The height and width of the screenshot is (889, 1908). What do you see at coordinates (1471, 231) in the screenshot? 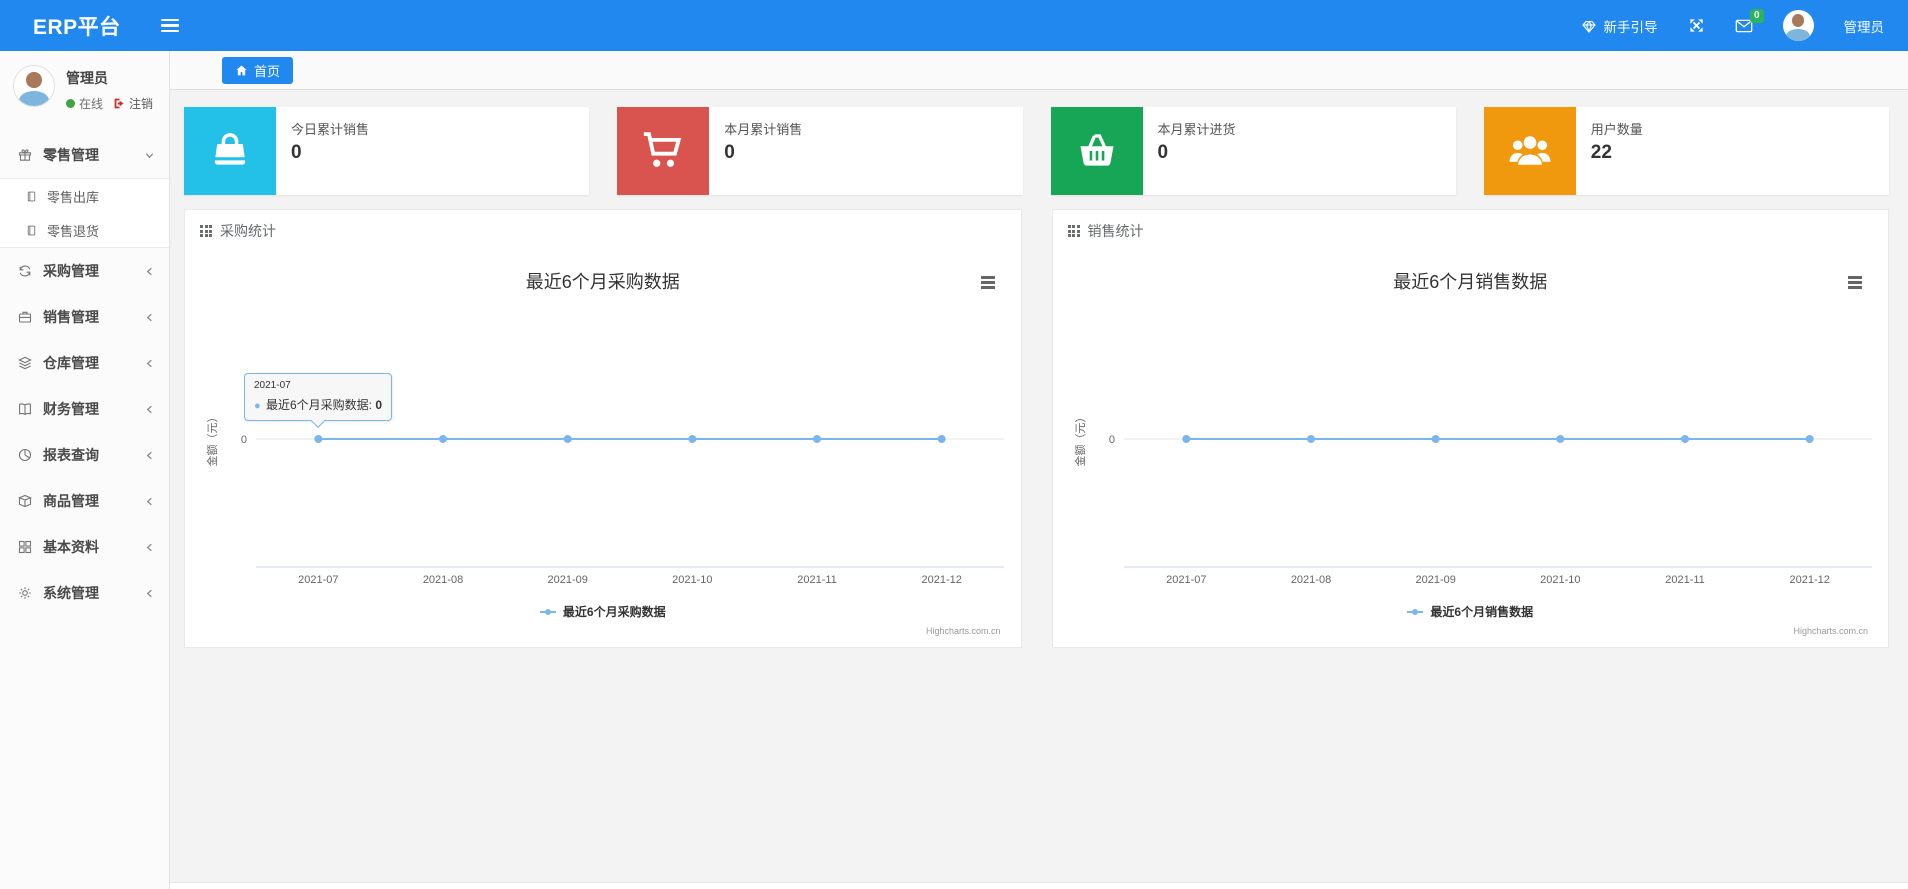
I see `panel-header: 销售统计` at bounding box center [1471, 231].